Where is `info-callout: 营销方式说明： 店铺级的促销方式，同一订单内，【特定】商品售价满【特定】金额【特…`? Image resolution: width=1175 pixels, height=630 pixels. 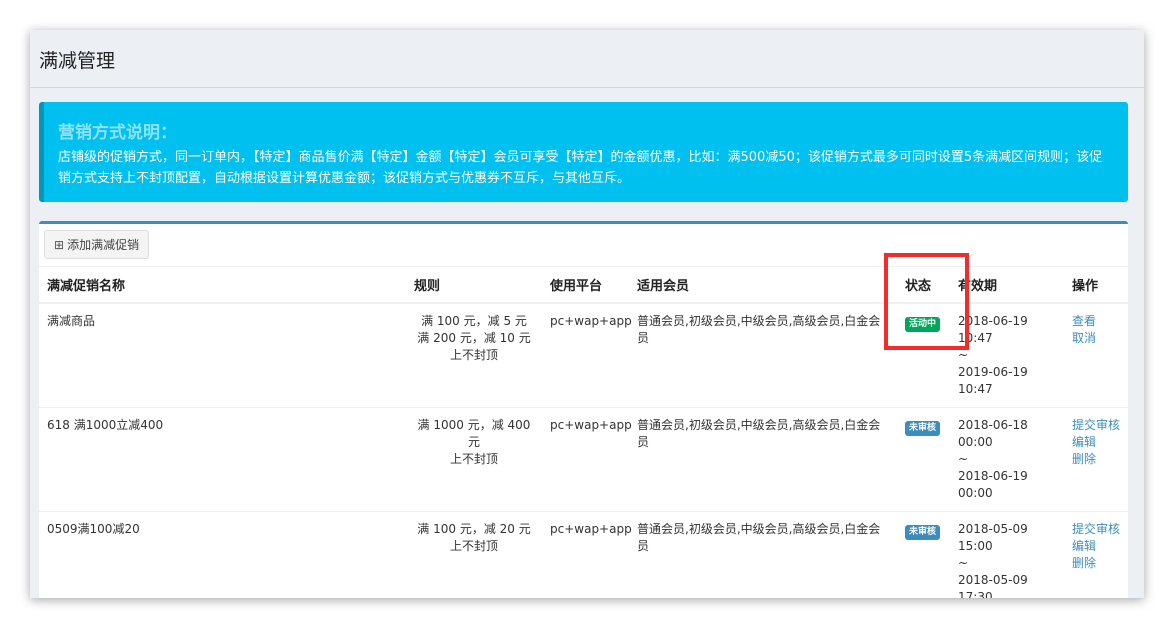 info-callout: 营销方式说明： 店铺级的促销方式，同一订单内，【特定】商品售价满【特定】金额【特… is located at coordinates (583, 152).